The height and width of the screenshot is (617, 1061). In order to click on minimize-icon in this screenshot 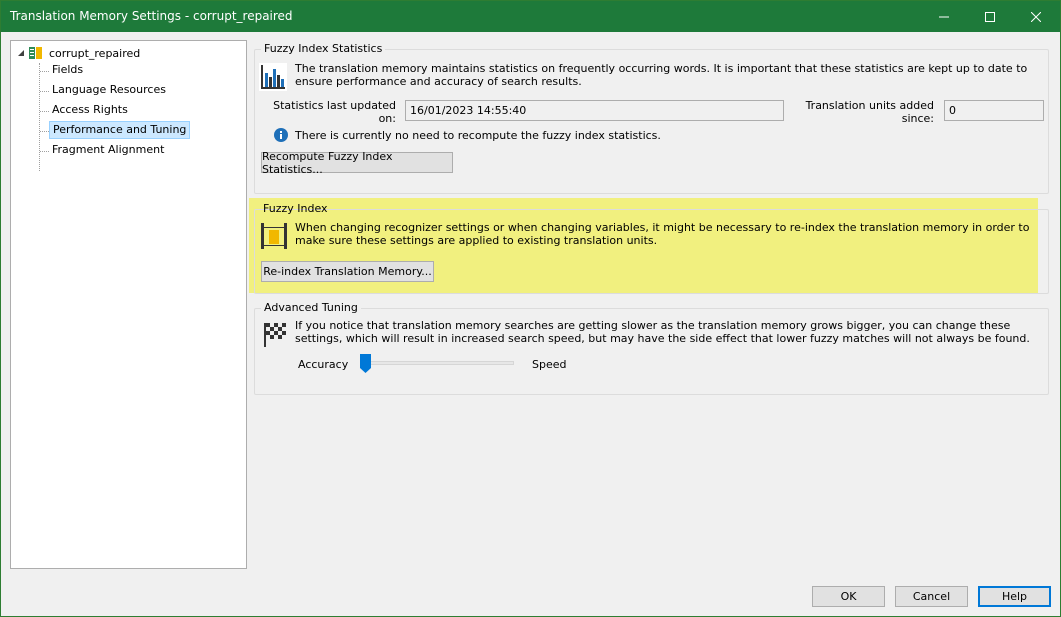, I will do `click(944, 16)`.